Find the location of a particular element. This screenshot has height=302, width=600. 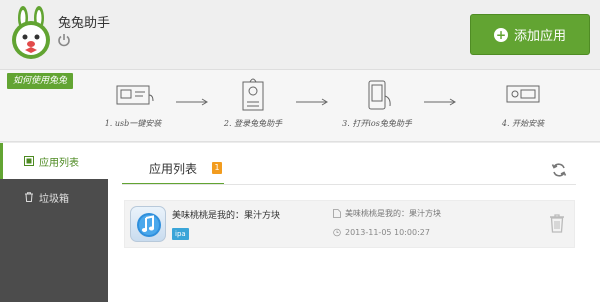

add-app-button: + 添加应用 is located at coordinates (530, 34).